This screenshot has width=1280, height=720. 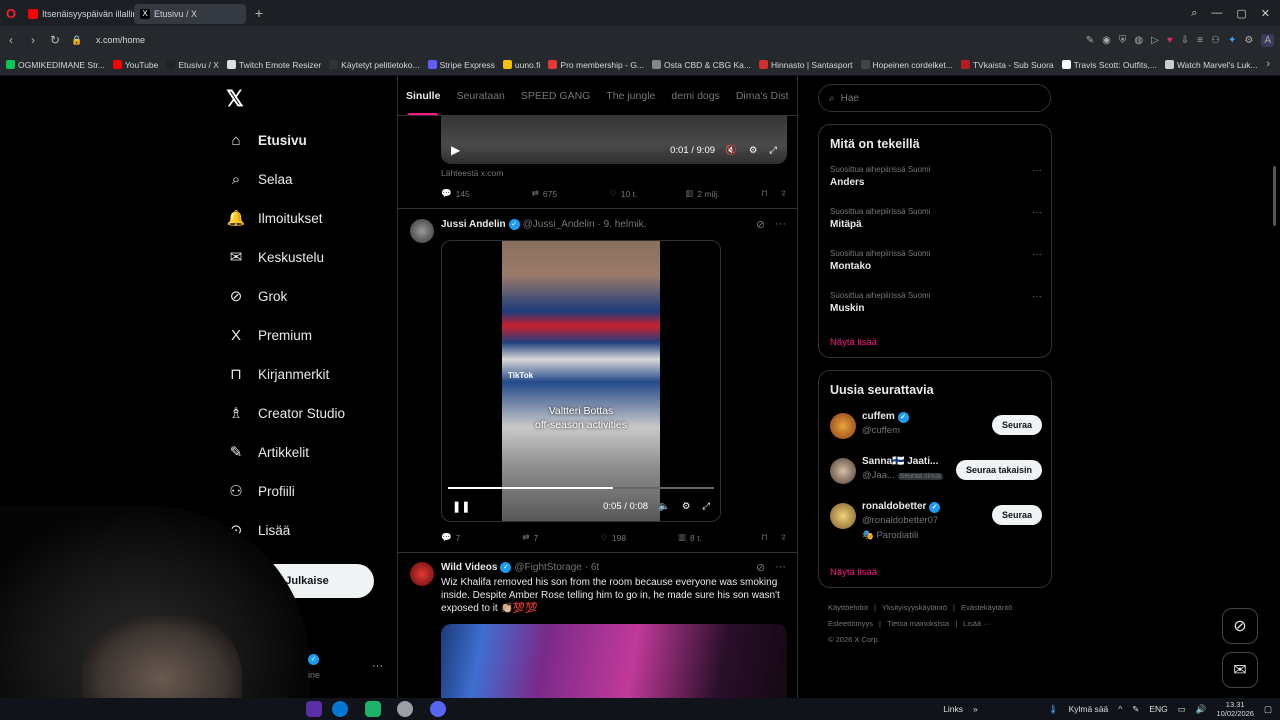 I want to click on sidebar-item-profiili: ⚇ Profiili, so click(x=260, y=491).